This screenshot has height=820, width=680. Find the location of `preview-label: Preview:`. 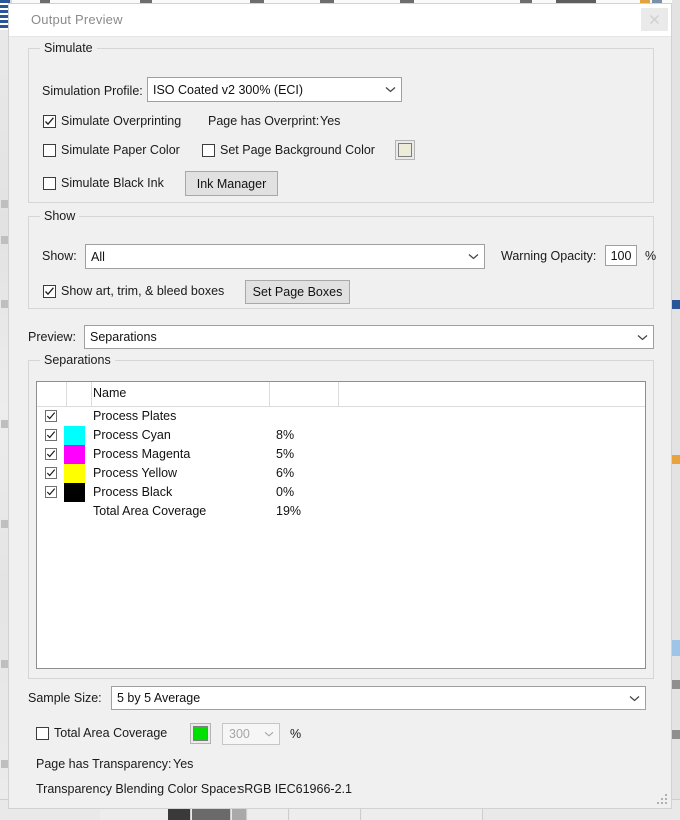

preview-label: Preview: is located at coordinates (52, 337).